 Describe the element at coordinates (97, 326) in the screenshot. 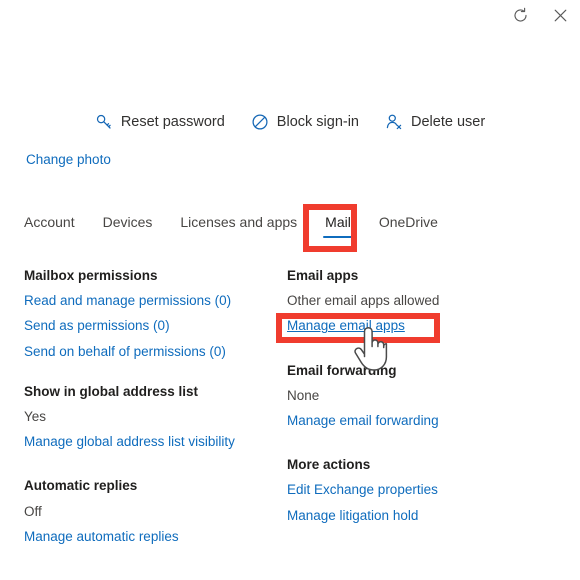

I see `send-as-permissions-link: Send as permissions (0)` at that location.